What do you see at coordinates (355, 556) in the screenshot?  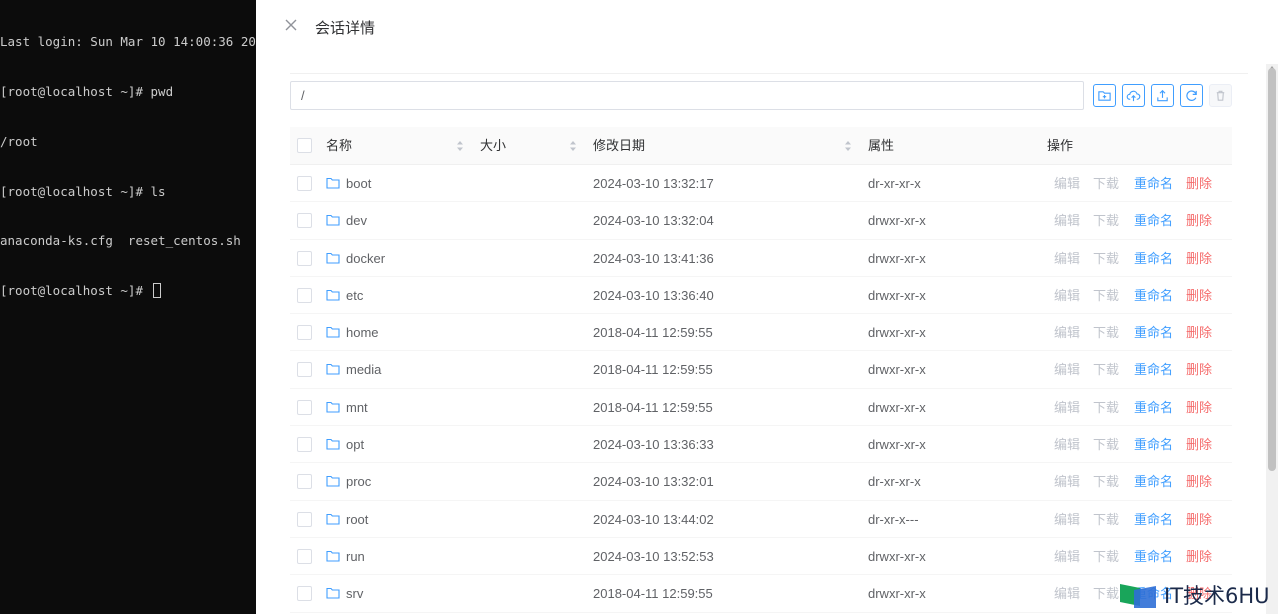 I see `file-name: run` at bounding box center [355, 556].